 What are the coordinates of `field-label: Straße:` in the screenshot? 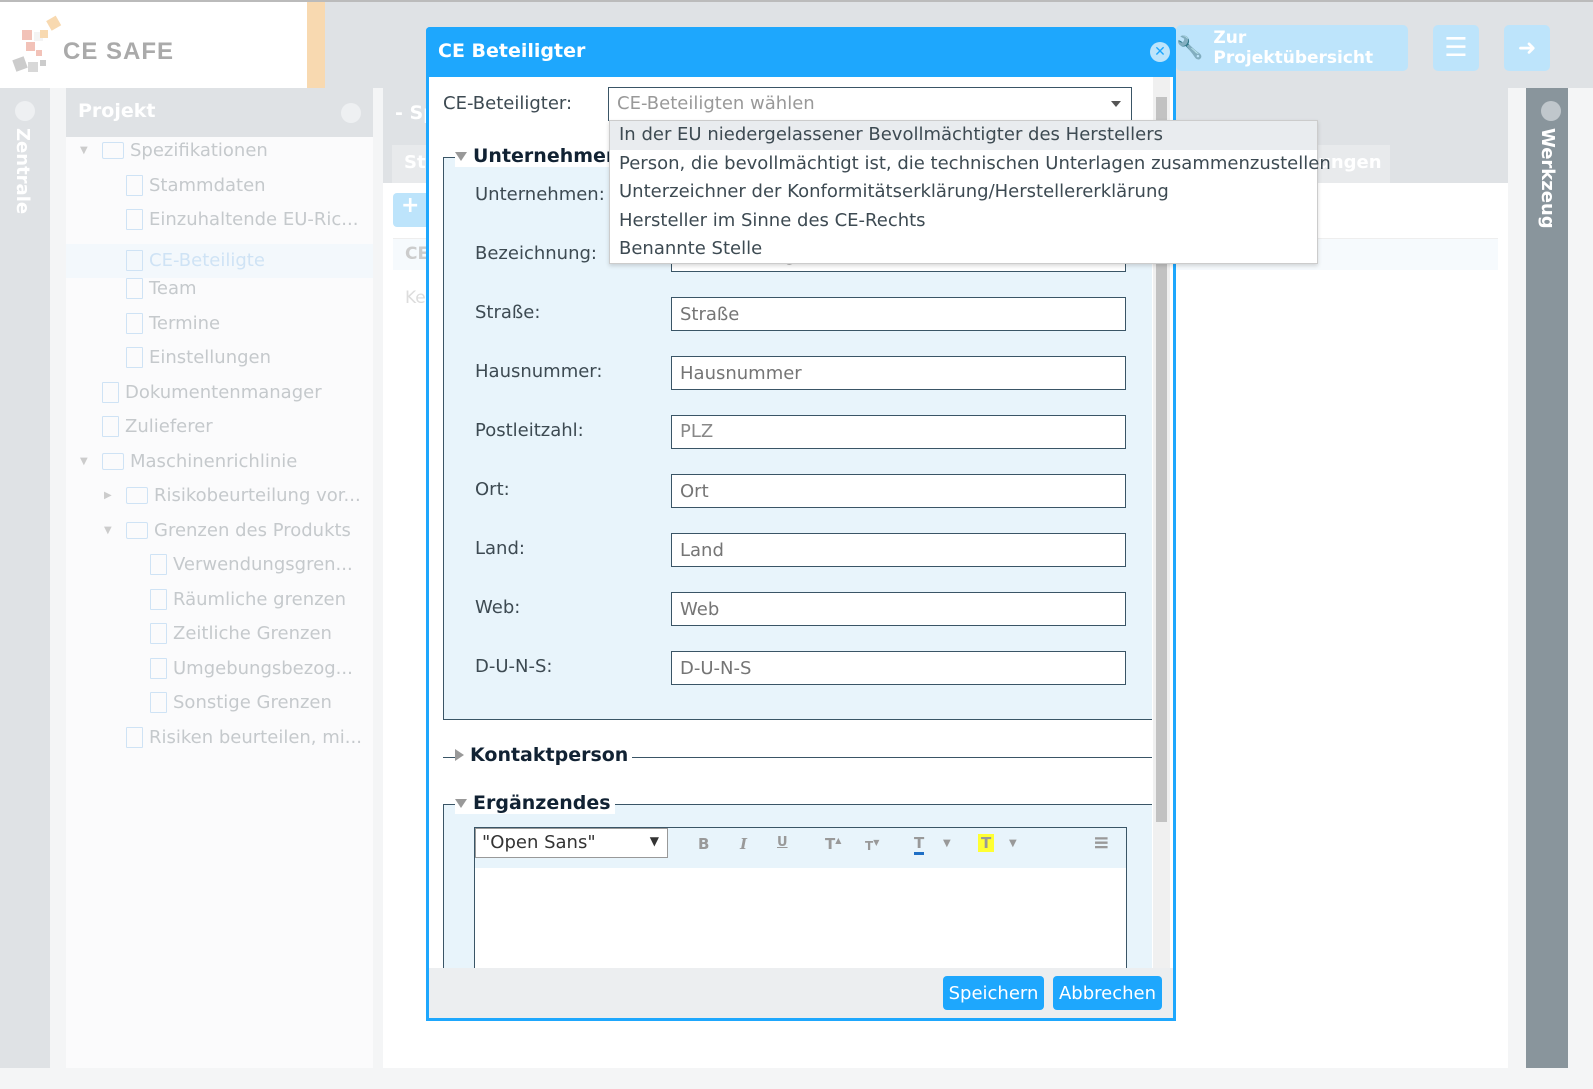 It's located at (508, 312).